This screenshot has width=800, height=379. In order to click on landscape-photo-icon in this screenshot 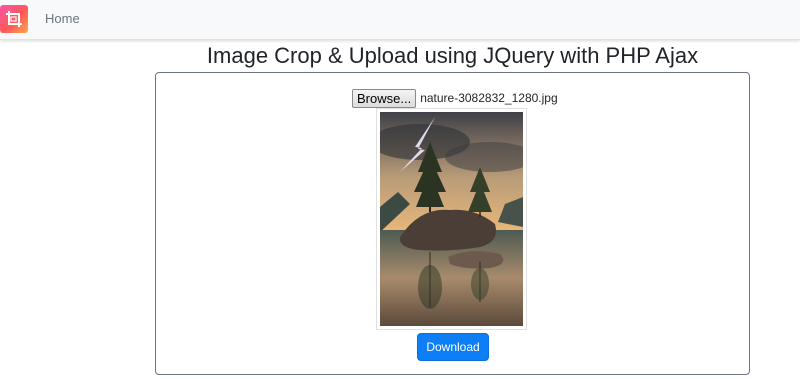, I will do `click(451, 219)`.